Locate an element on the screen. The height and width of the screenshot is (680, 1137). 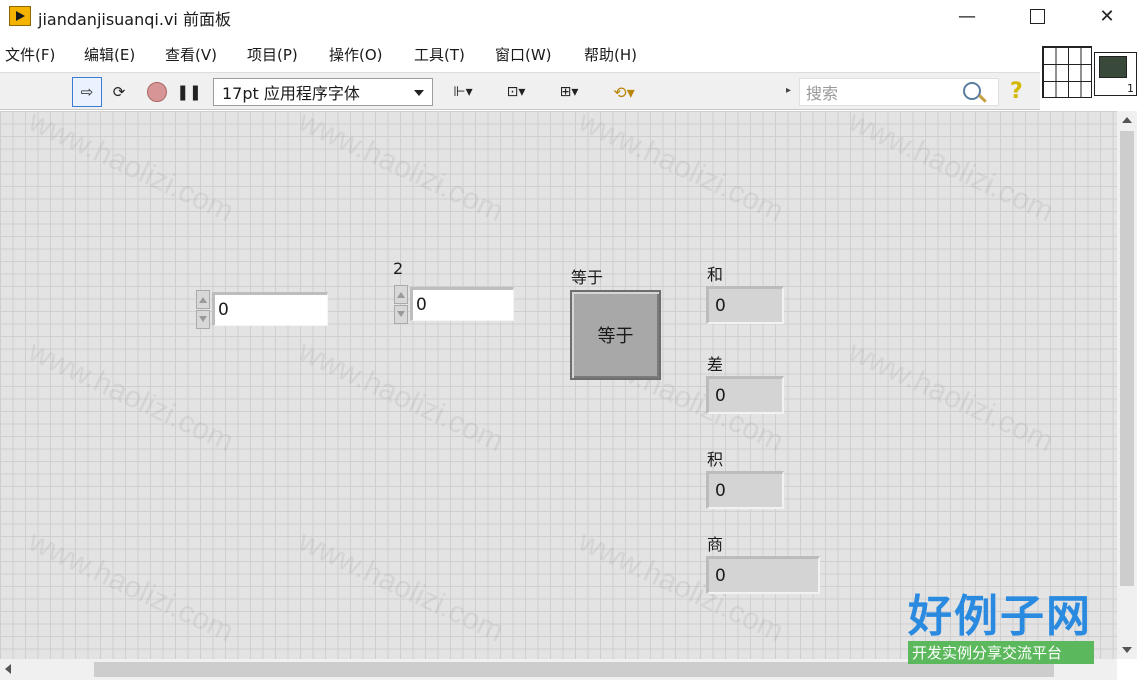
quotient-label: 商 is located at coordinates (715, 544).